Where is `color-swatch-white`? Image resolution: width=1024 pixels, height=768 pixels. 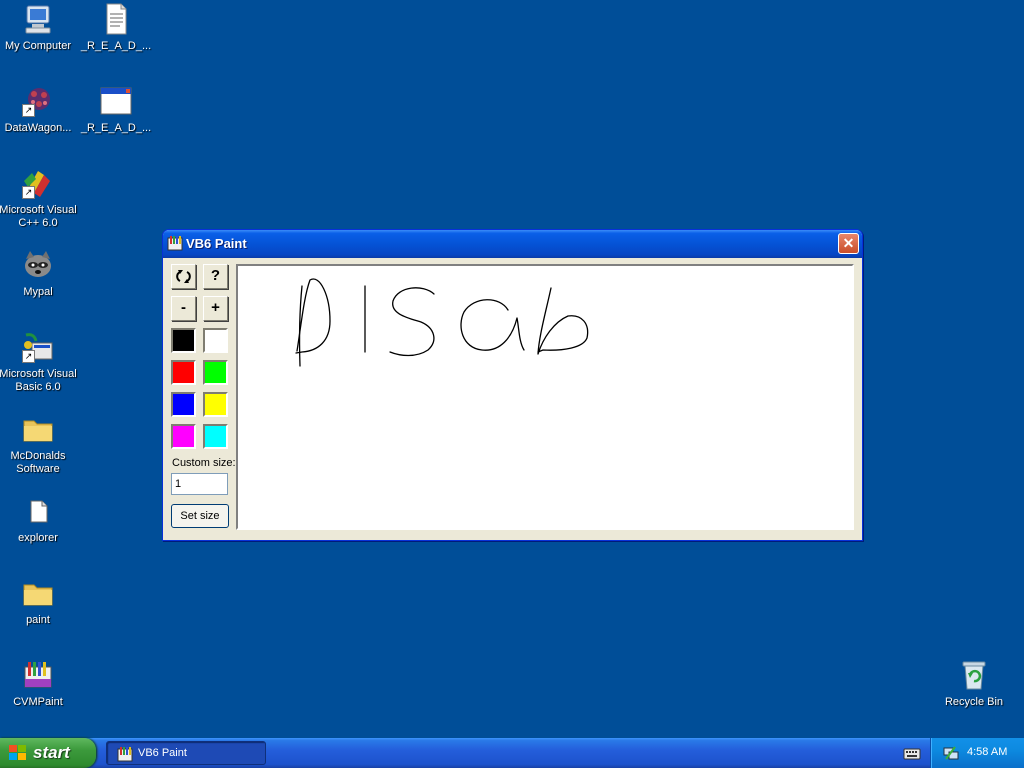 color-swatch-white is located at coordinates (215, 340).